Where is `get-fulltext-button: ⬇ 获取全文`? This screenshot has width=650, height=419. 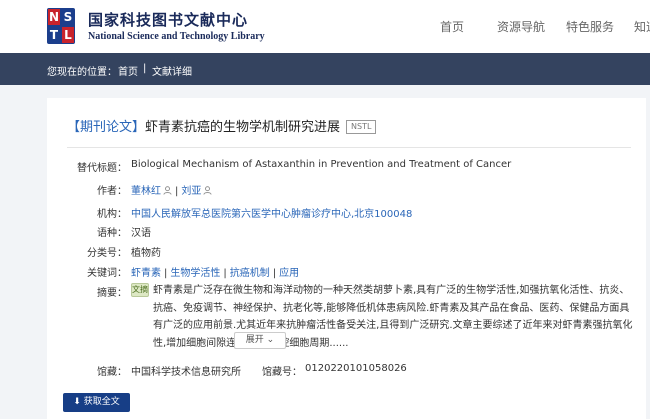 get-fulltext-button: ⬇ 获取全文 is located at coordinates (96, 402).